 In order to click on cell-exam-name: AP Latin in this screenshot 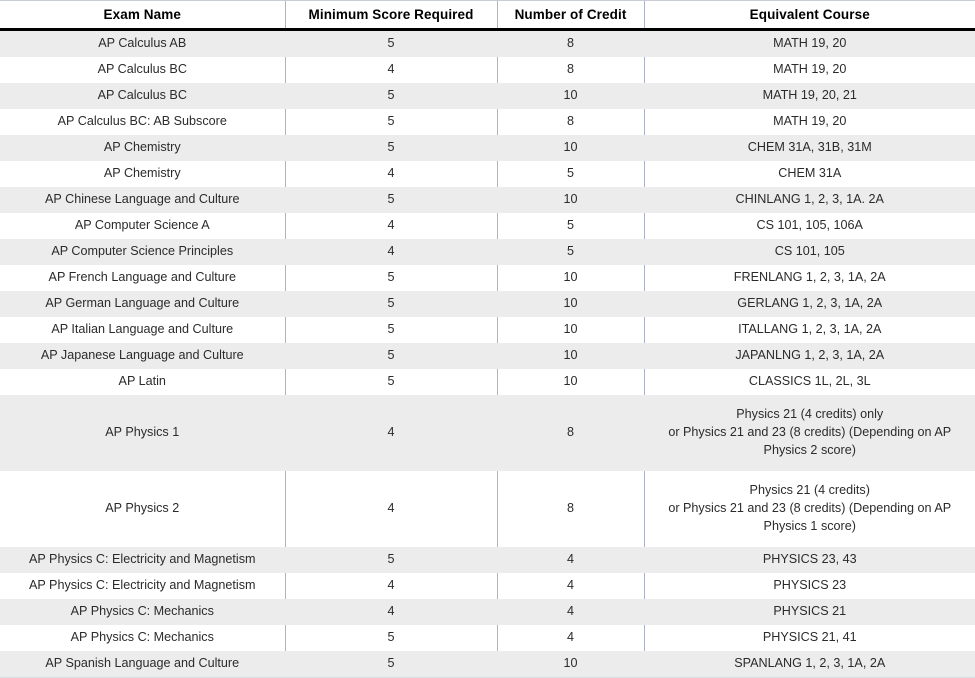, I will do `click(142, 382)`.